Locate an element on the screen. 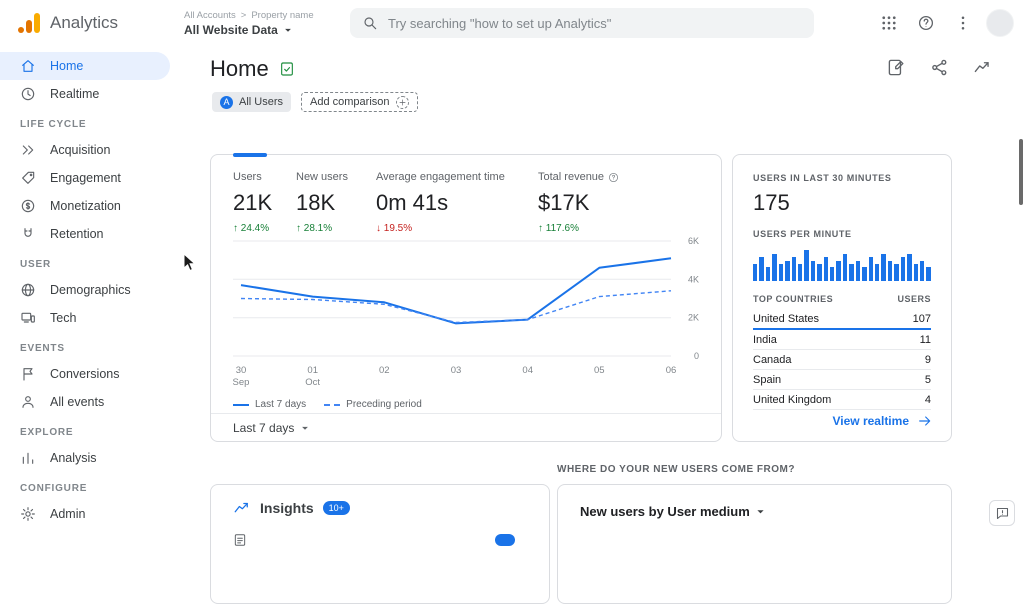  property-selector: All Website Data is located at coordinates (249, 30).